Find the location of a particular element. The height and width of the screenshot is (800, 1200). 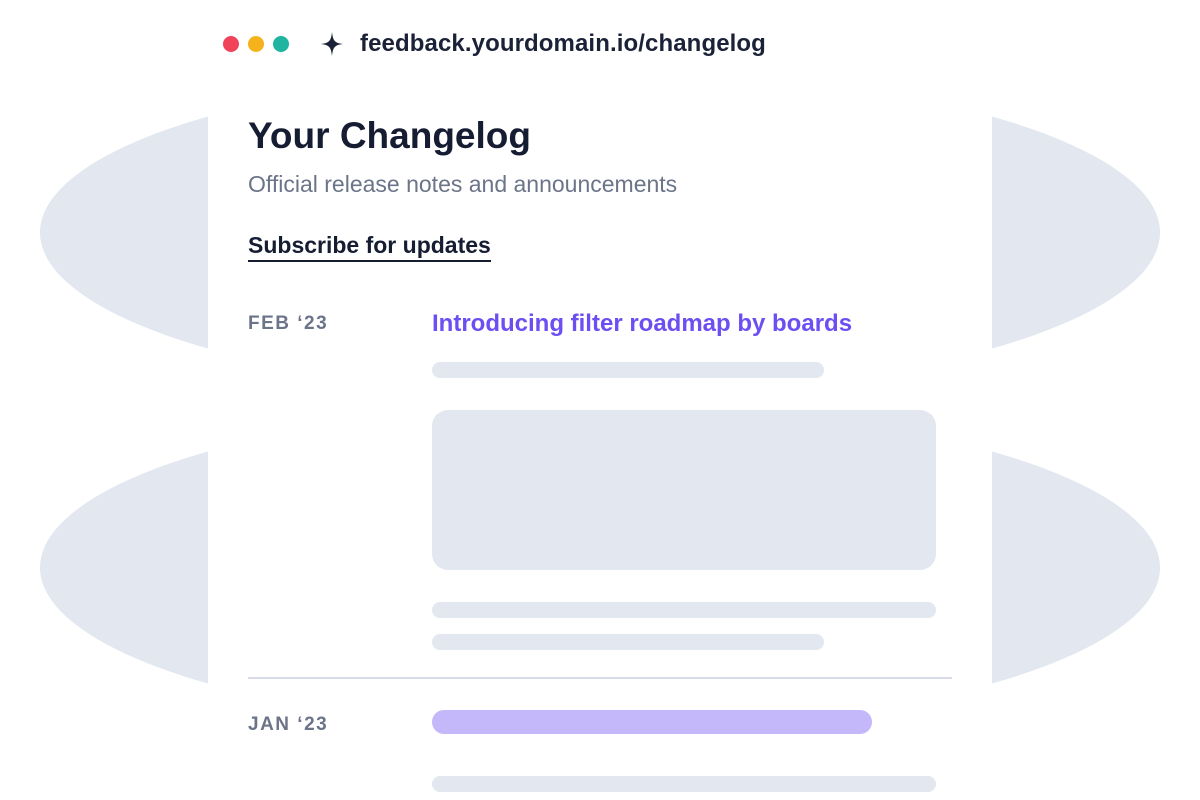

skeleton-image-placeholder is located at coordinates (684, 490).